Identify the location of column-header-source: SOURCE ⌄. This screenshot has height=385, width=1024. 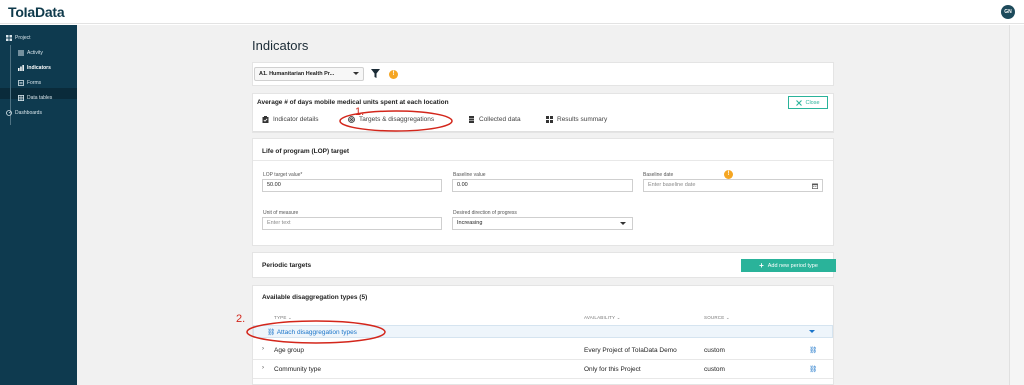
(717, 318).